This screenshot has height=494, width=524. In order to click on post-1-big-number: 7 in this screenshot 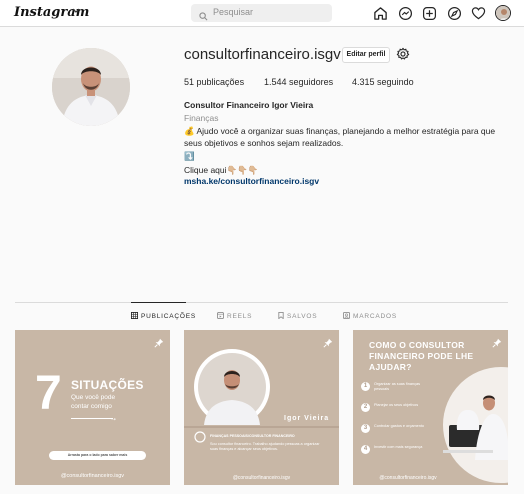, I will do `click(48, 393)`.